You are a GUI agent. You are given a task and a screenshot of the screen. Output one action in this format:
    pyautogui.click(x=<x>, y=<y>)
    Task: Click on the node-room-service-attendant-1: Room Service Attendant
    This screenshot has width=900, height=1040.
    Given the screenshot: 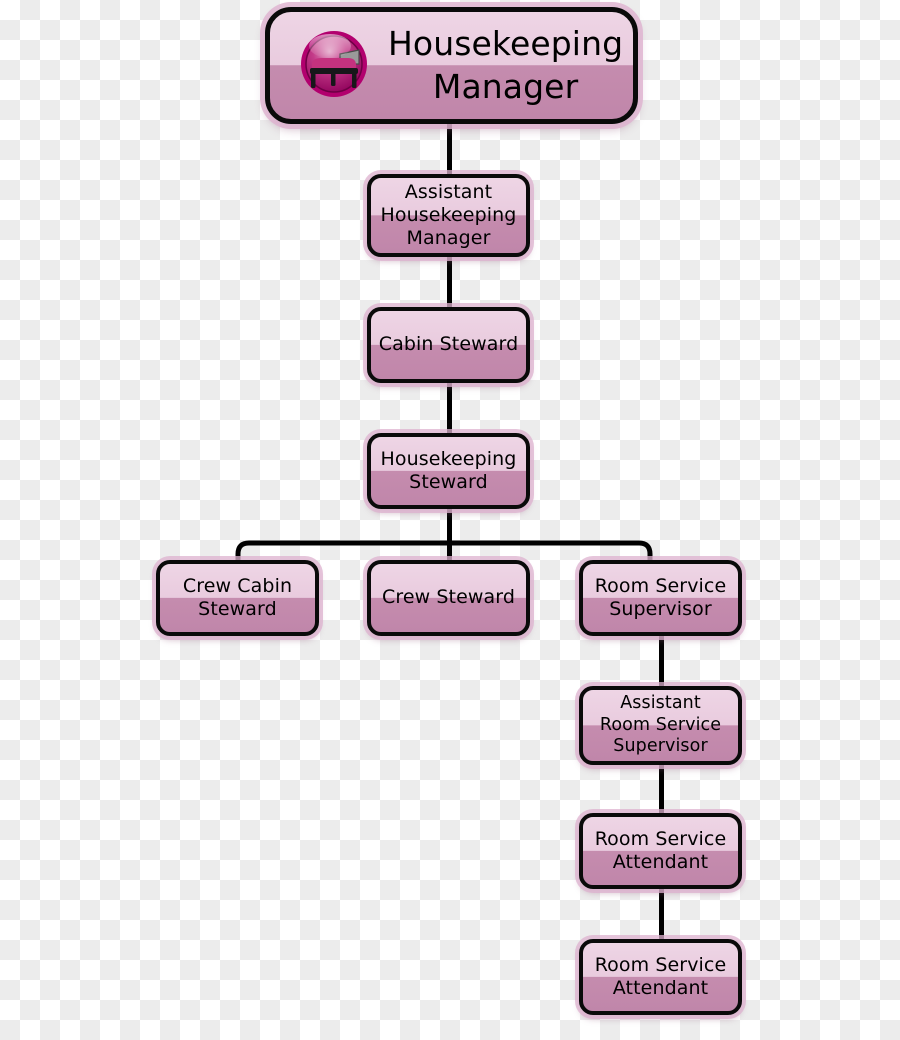 What is the action you would take?
    pyautogui.click(x=660, y=851)
    